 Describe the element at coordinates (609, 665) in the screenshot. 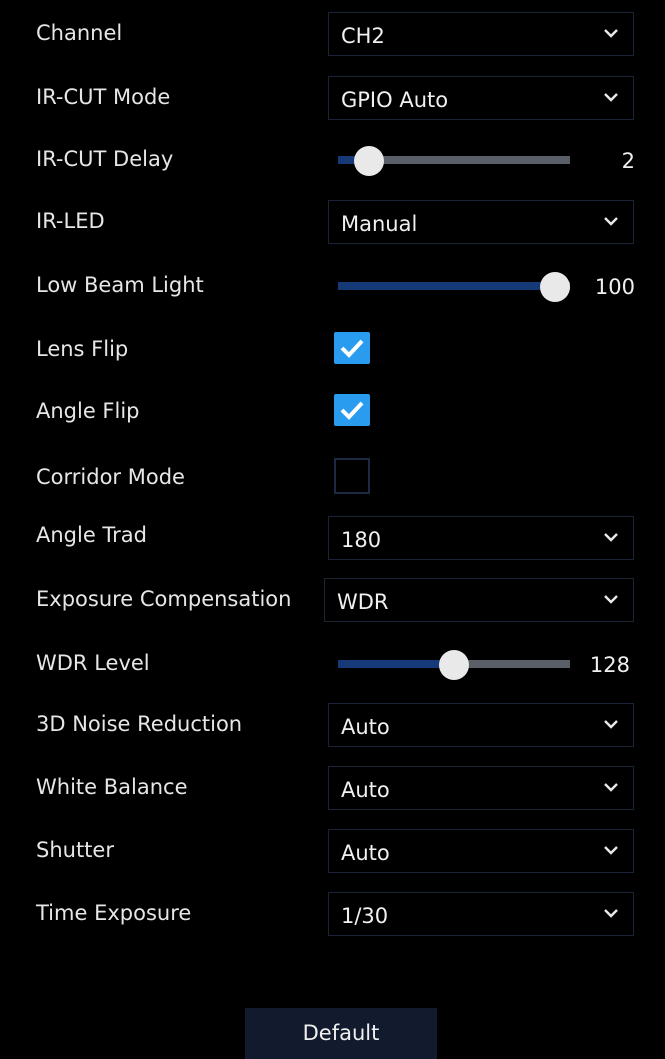

I see `wdr-level-value: 128` at that location.